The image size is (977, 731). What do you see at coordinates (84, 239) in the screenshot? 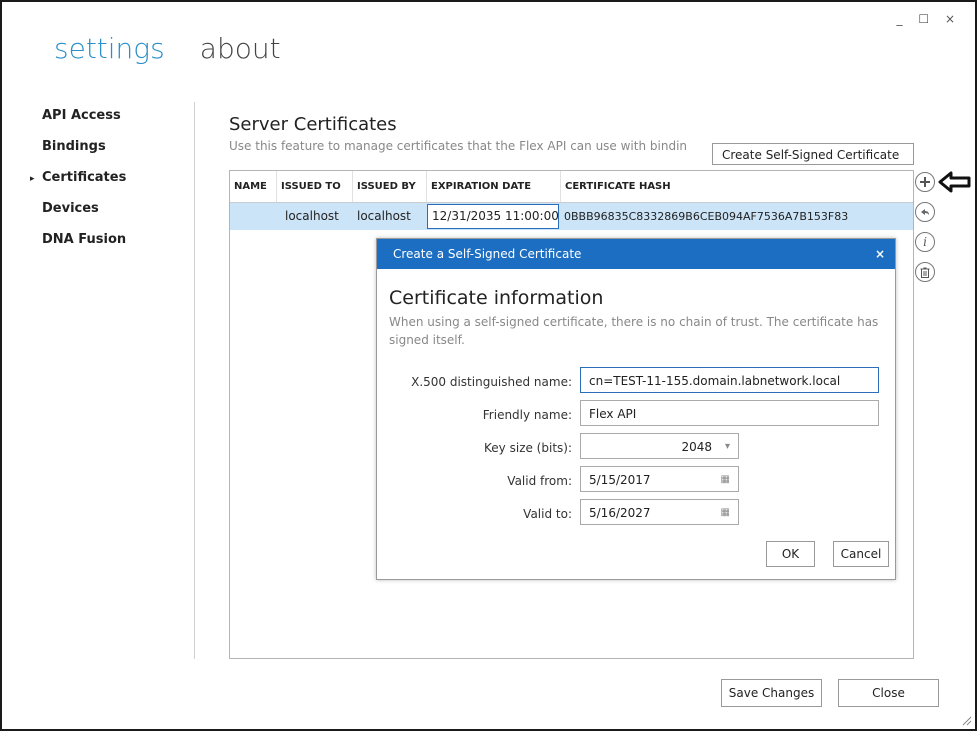
I see `sidebar-item-label: DNA Fusion` at bounding box center [84, 239].